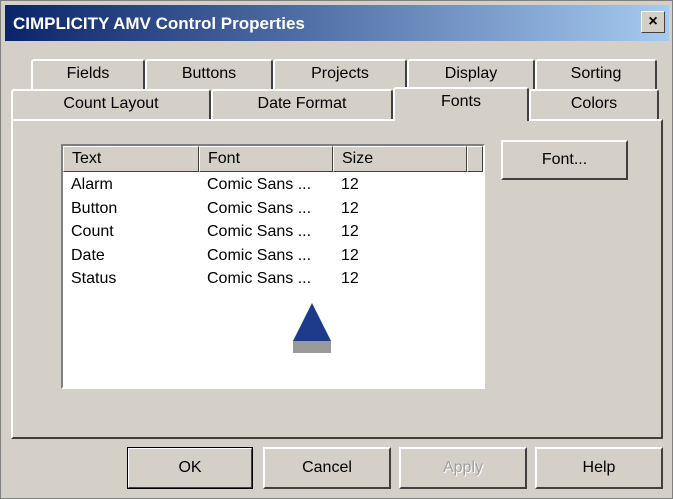 The image size is (673, 499). Describe the element at coordinates (88, 255) in the screenshot. I see `row-text: Date` at that location.